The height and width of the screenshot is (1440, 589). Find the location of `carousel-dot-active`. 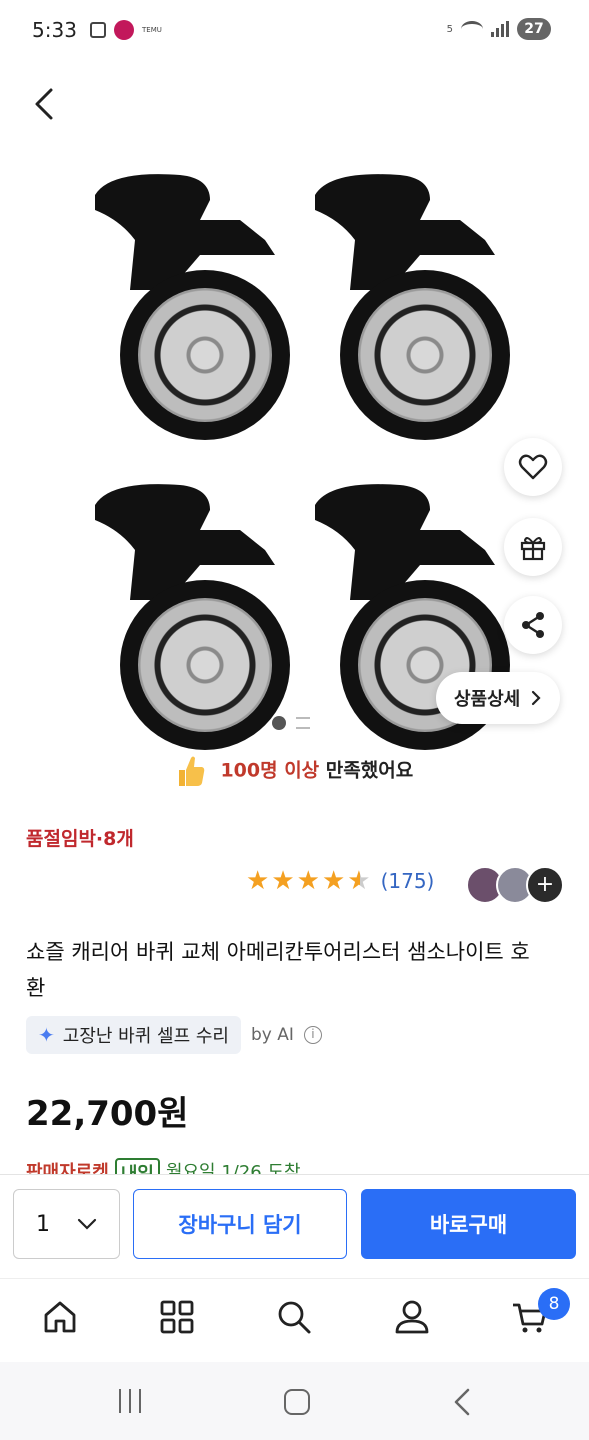

carousel-dot-active is located at coordinates (279, 723).